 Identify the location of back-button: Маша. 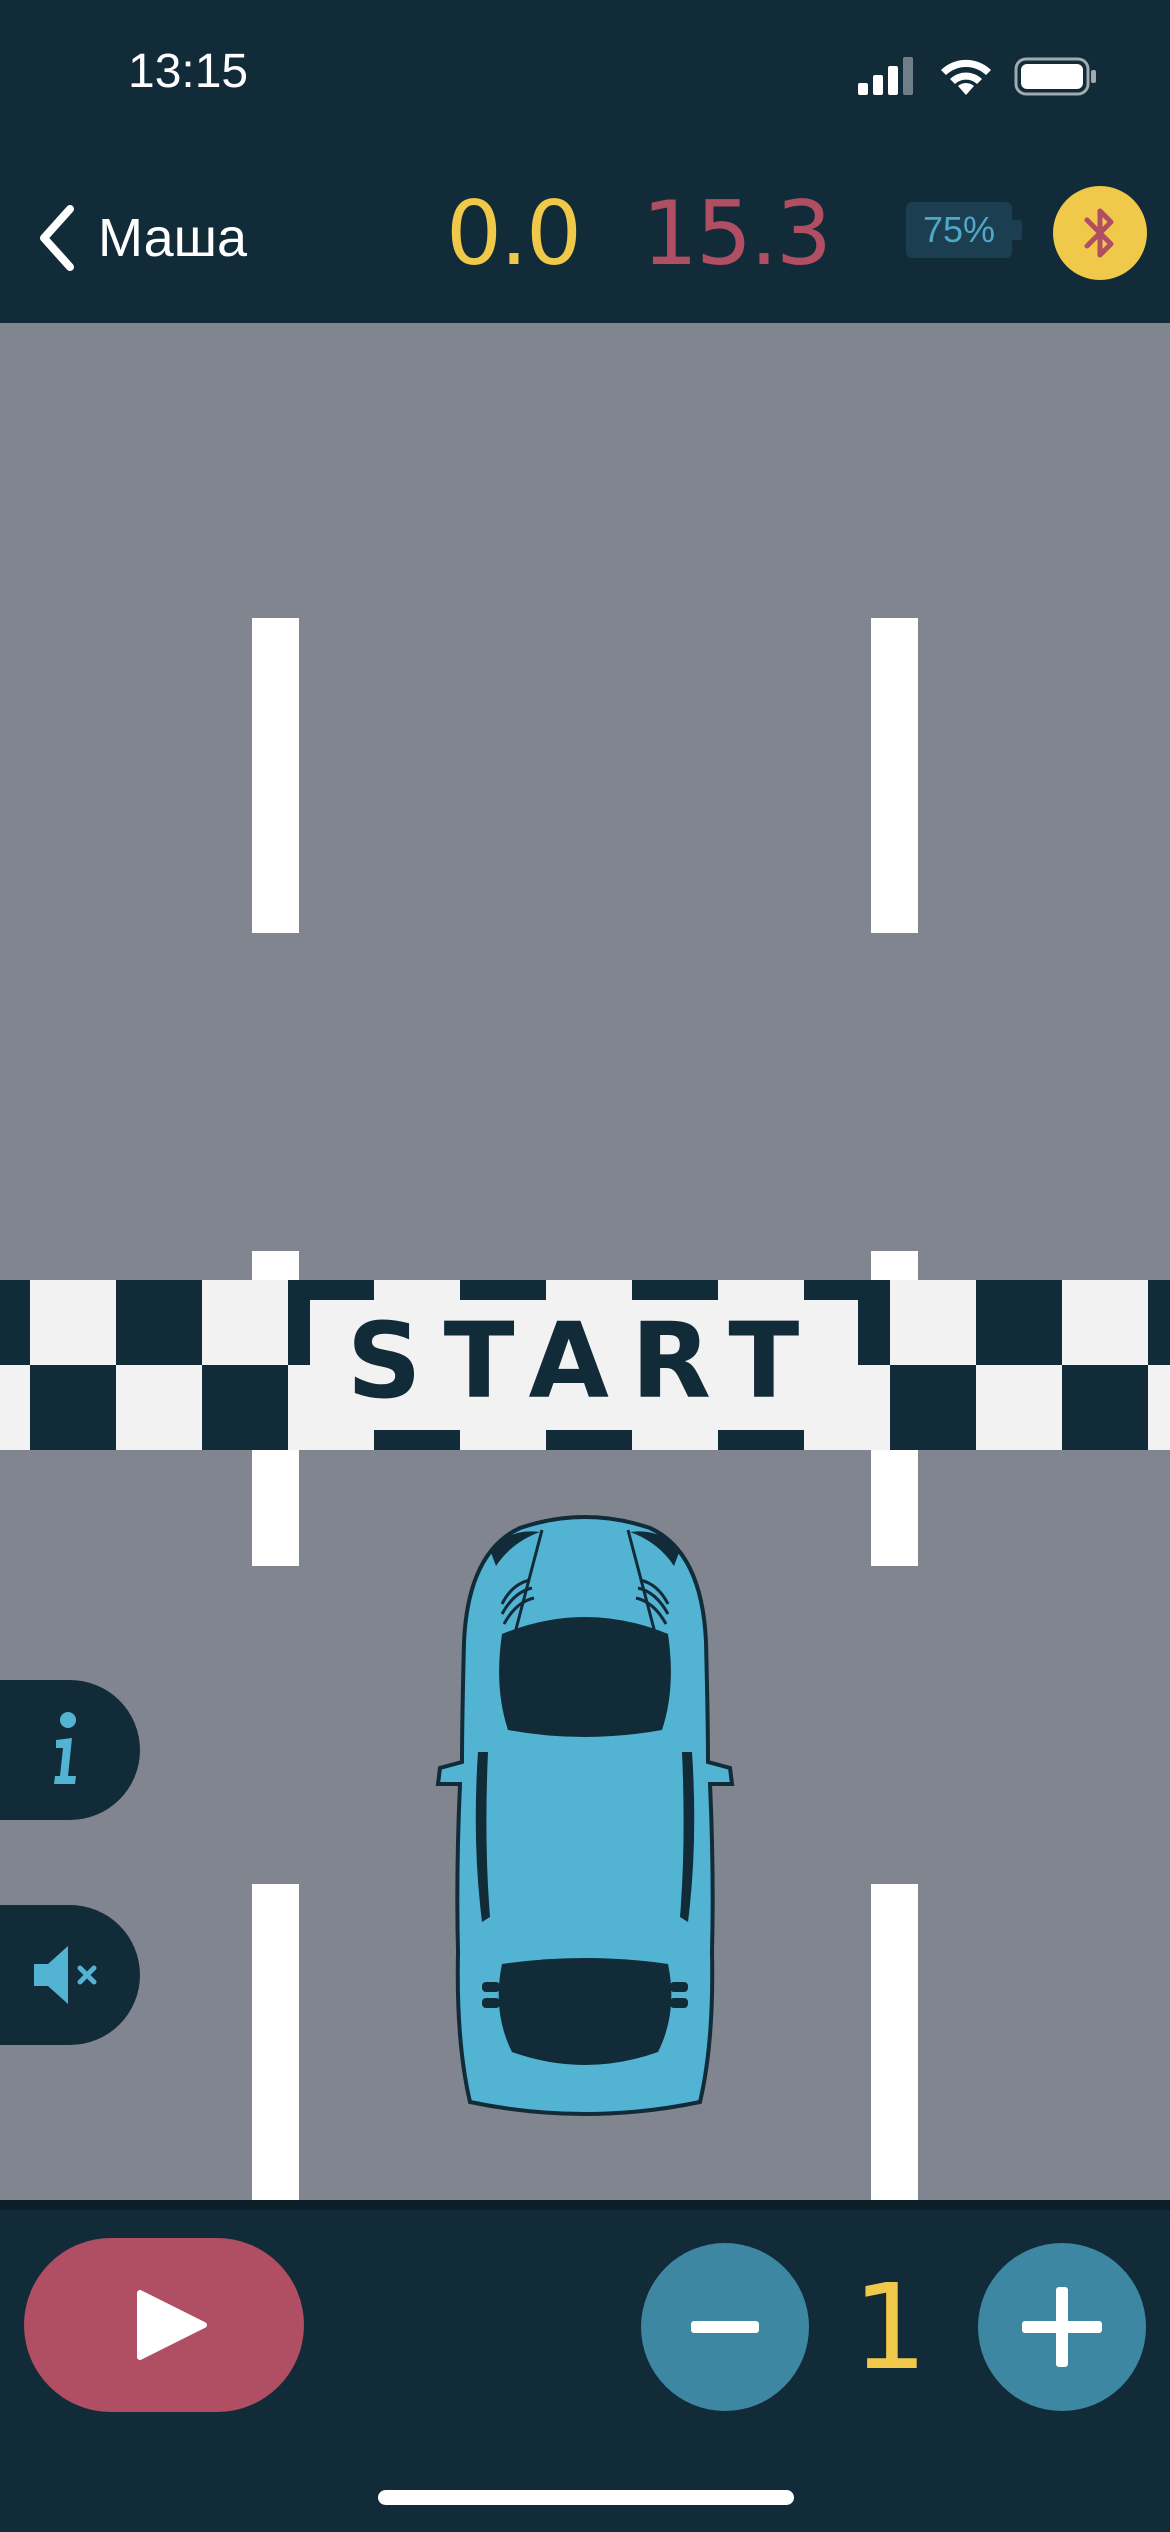
(141, 237).